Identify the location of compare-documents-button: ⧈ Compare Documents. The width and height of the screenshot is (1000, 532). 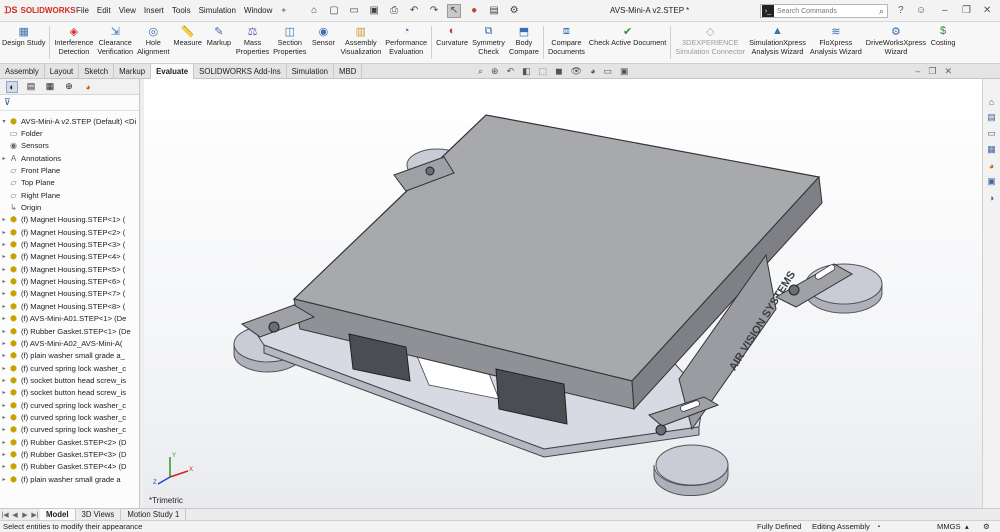
(566, 42).